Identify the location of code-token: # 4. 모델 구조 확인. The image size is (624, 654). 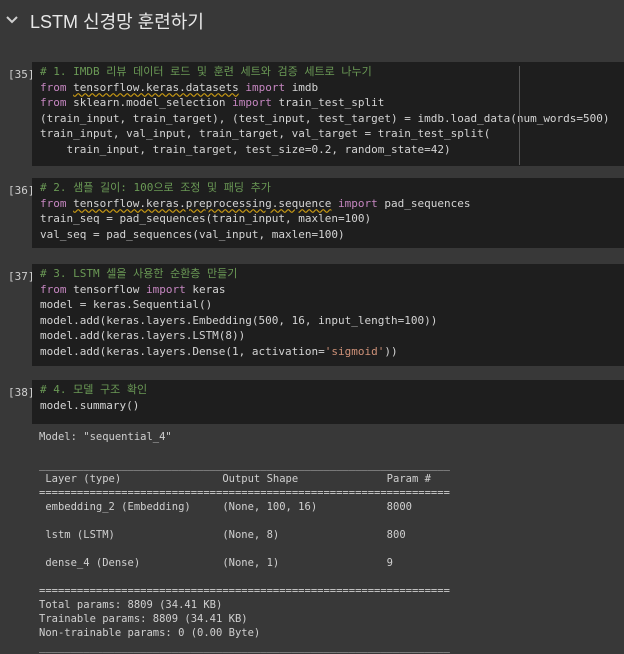
(94, 389).